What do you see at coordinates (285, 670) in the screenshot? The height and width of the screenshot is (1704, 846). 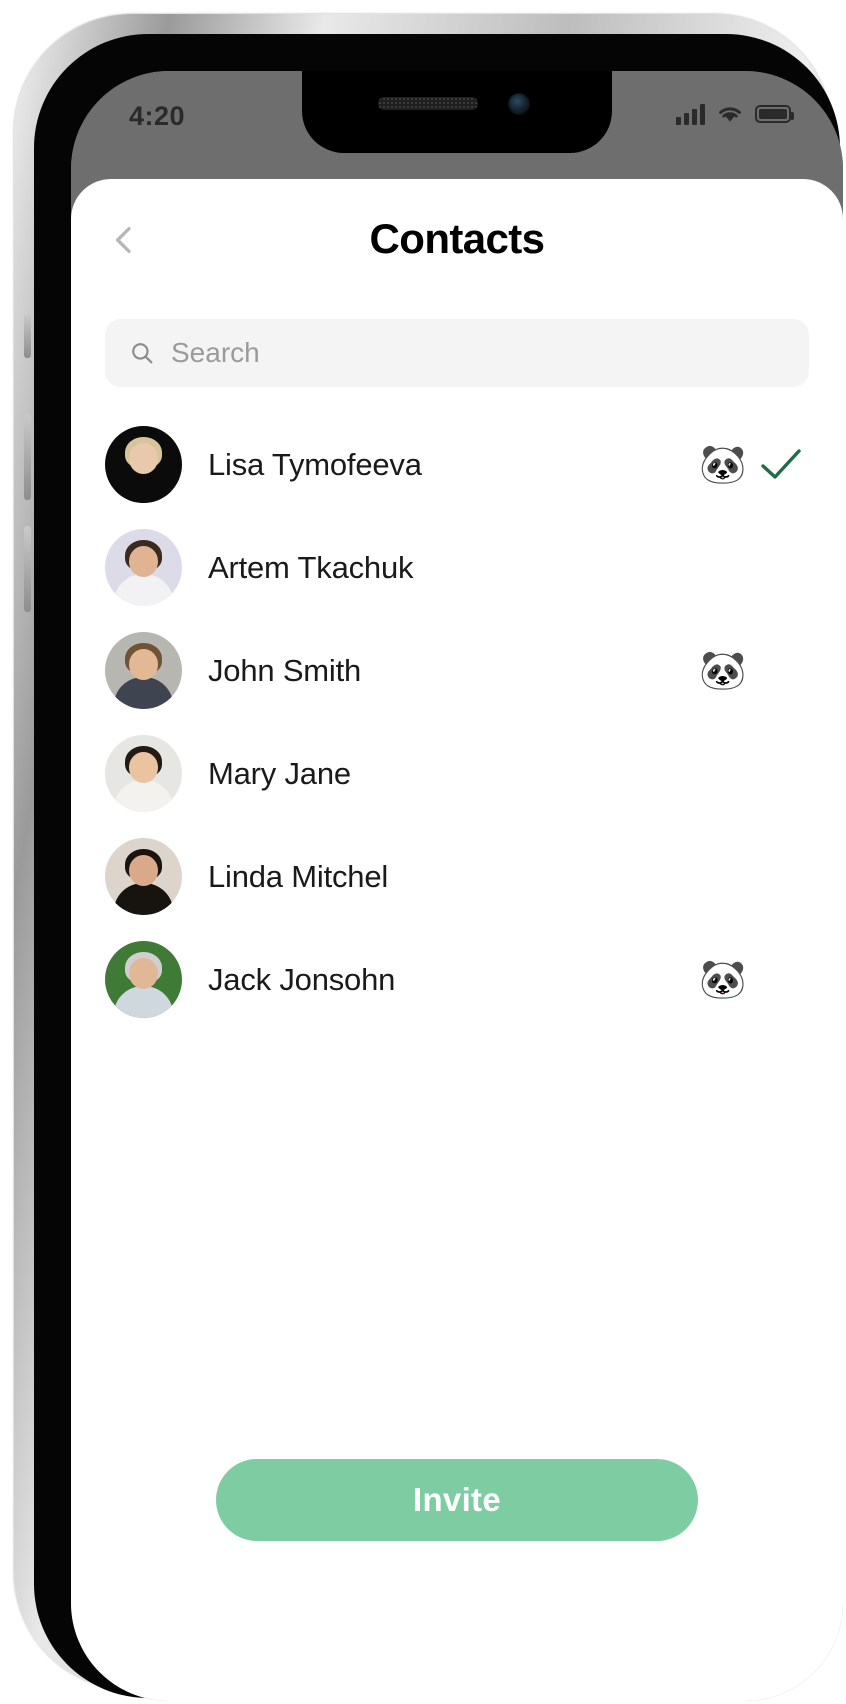 I see `contact-name: John Smith` at bounding box center [285, 670].